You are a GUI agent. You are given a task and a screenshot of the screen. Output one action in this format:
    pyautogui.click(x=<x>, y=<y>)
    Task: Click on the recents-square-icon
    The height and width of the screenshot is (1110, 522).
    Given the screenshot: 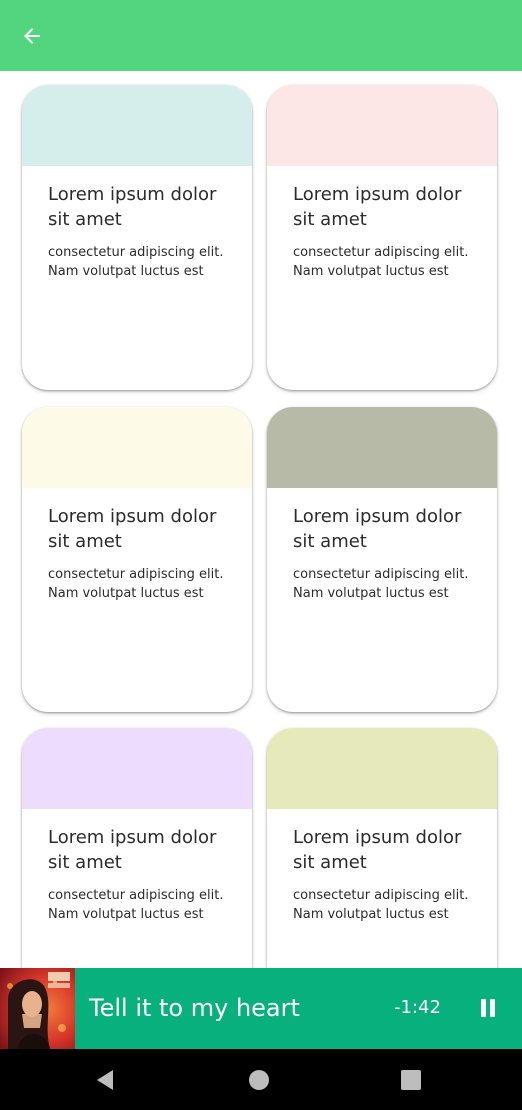 What is the action you would take?
    pyautogui.click(x=411, y=1080)
    